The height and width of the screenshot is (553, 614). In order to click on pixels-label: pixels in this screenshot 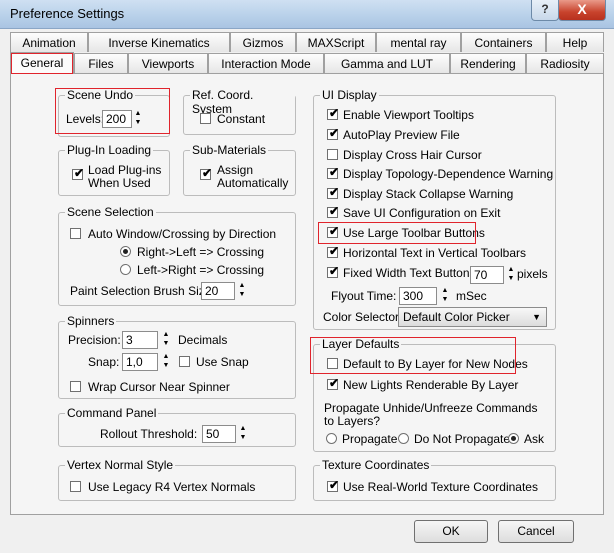, I will do `click(532, 274)`.